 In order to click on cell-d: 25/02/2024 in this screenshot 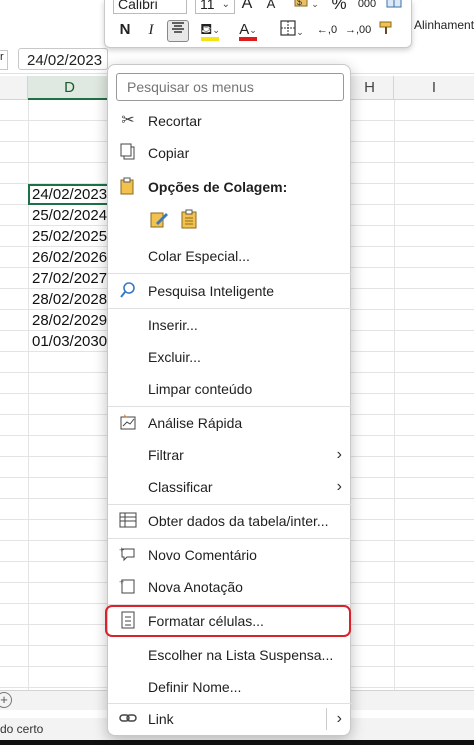, I will do `click(70, 215)`.